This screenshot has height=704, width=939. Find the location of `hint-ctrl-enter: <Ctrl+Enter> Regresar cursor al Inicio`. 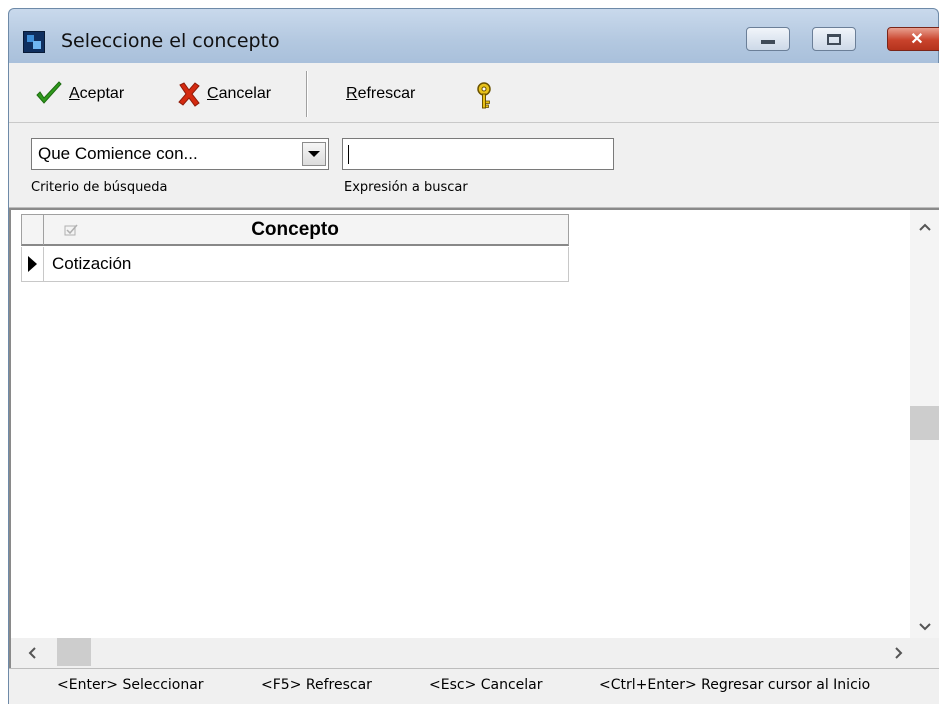

hint-ctrl-enter: <Ctrl+Enter> Regresar cursor al Inicio is located at coordinates (735, 685).